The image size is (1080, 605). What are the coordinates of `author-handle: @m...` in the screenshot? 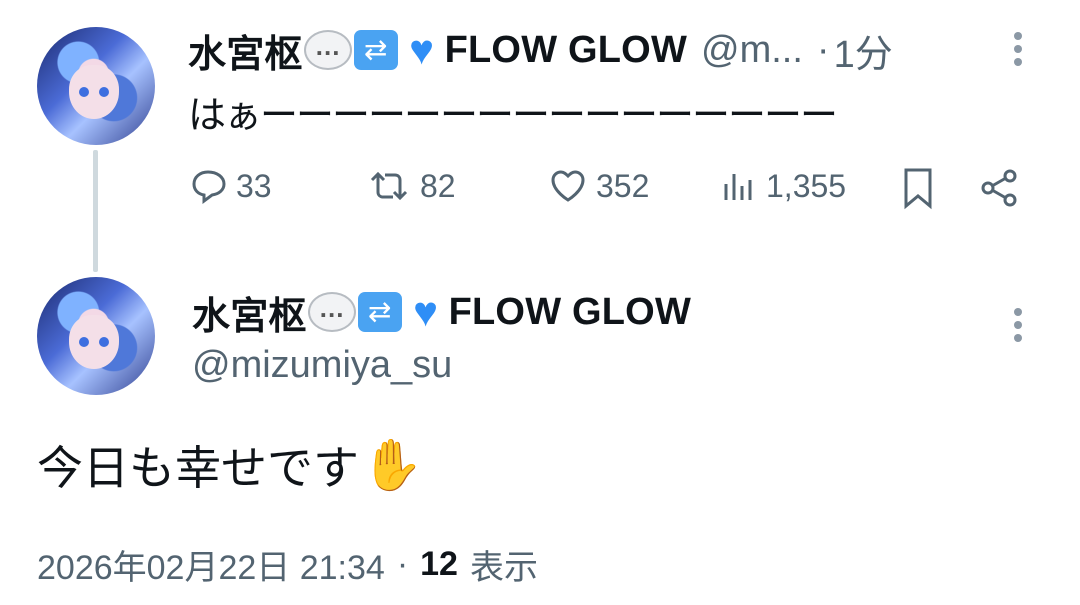 It's located at (752, 50).